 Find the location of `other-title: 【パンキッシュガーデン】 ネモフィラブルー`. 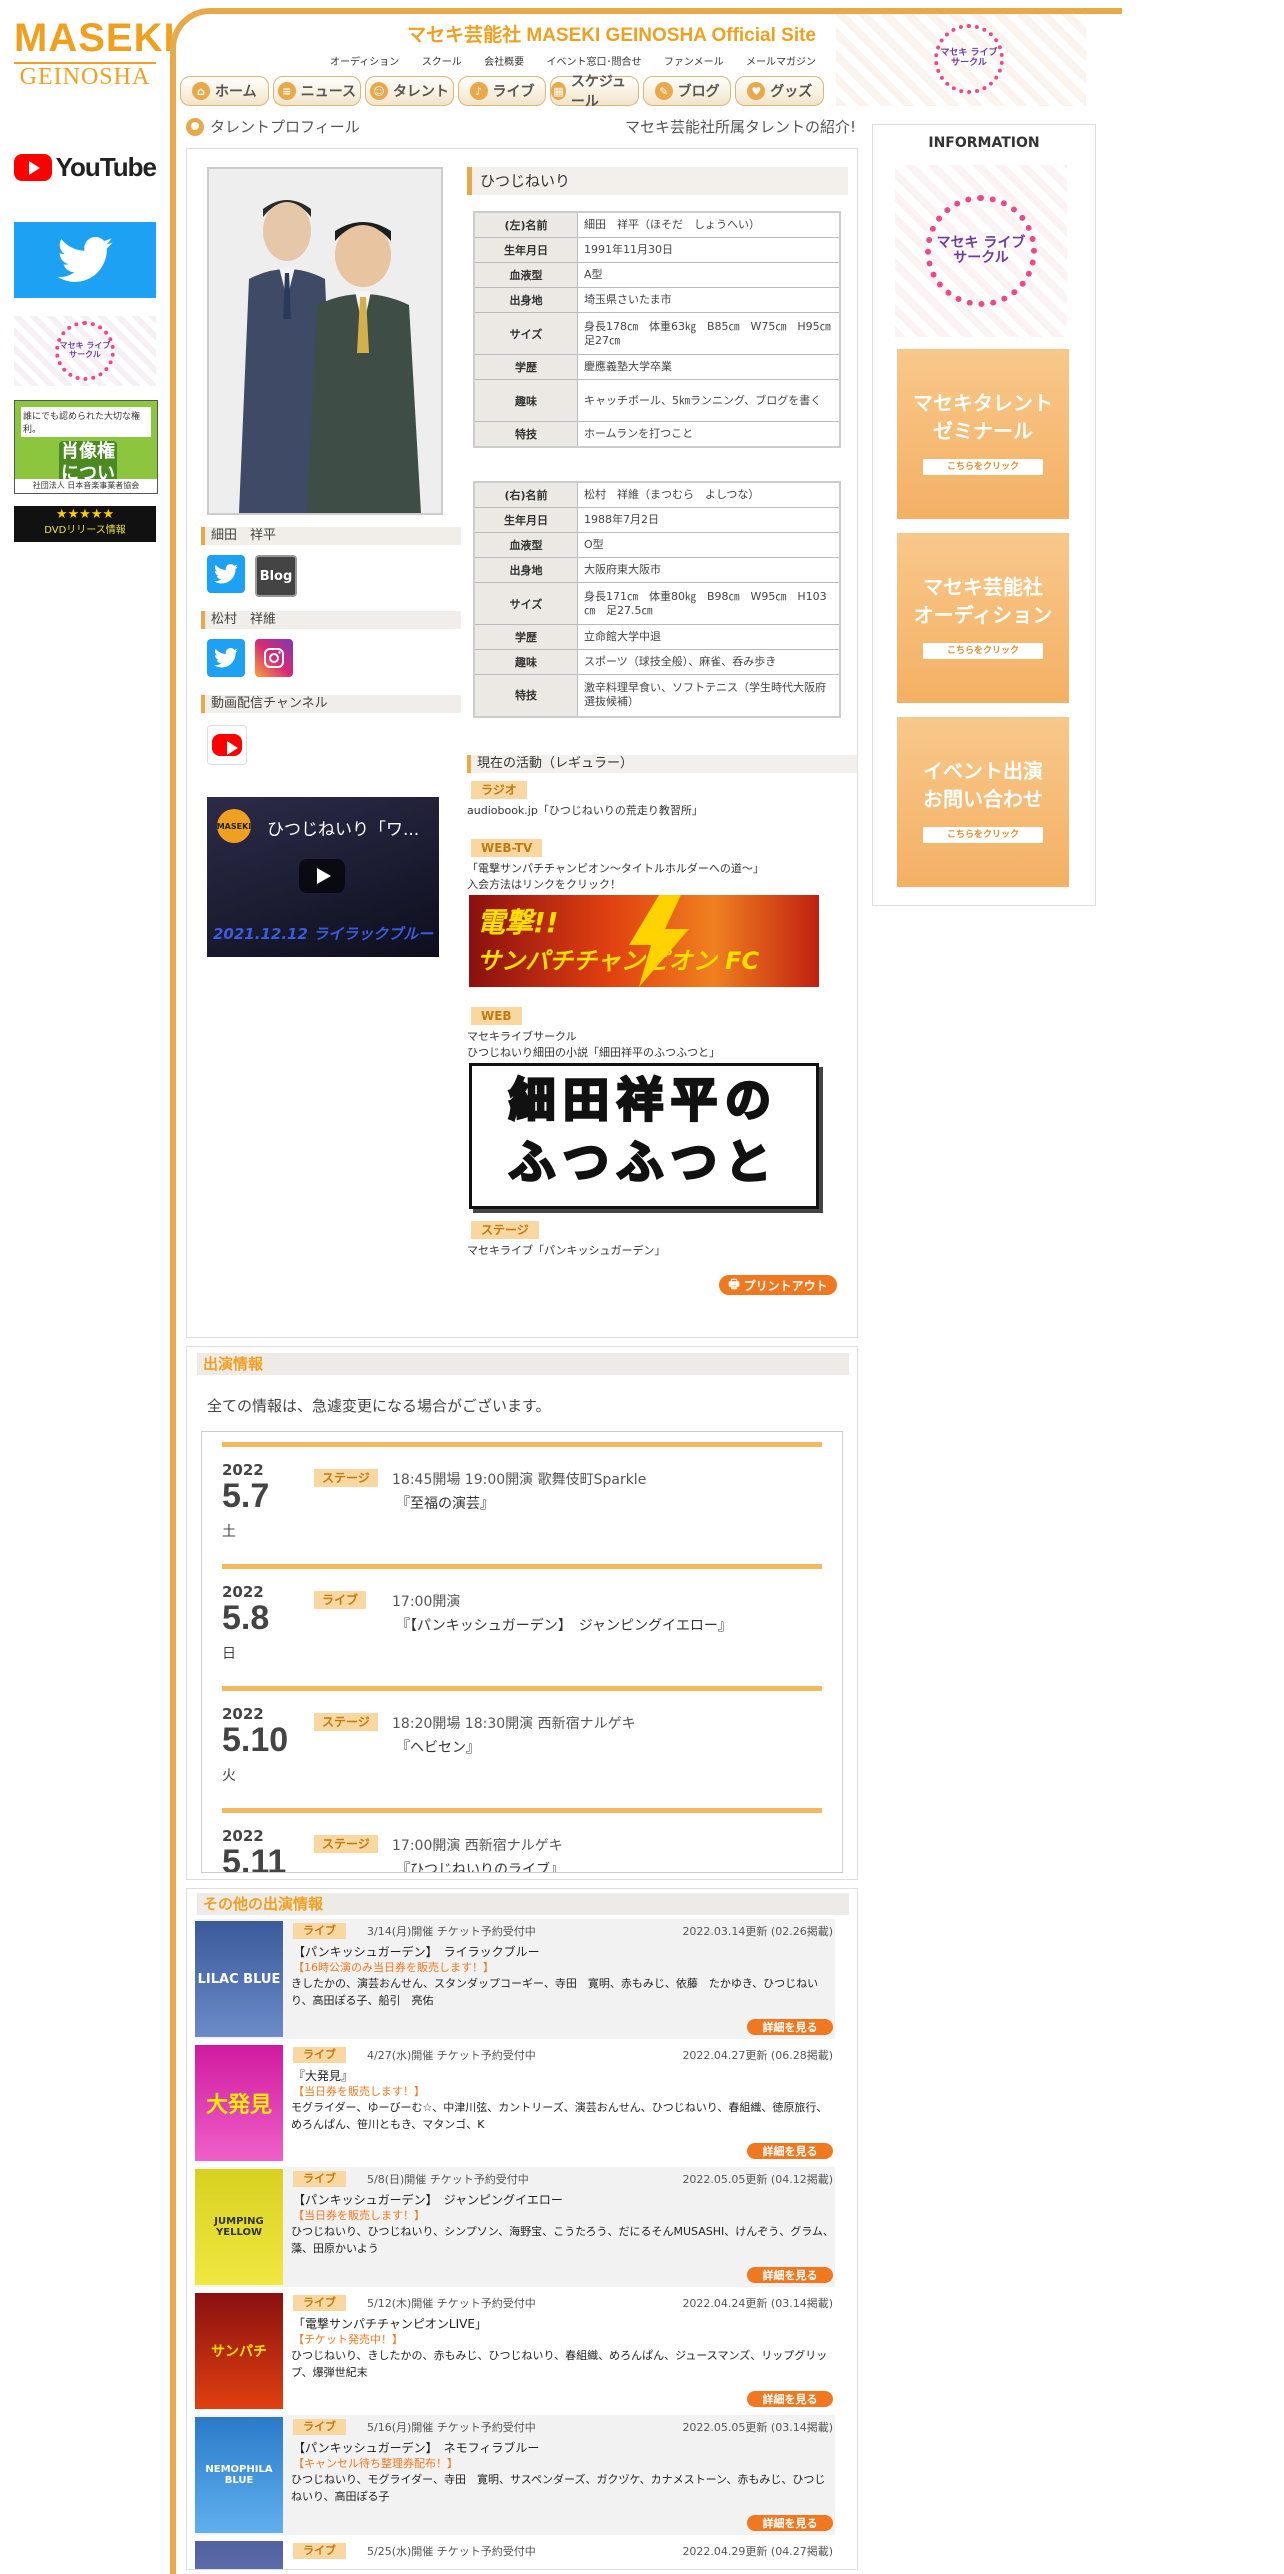

other-title: 【パンキッシュガーデン】 ネモフィラブルー is located at coordinates (416, 2447).